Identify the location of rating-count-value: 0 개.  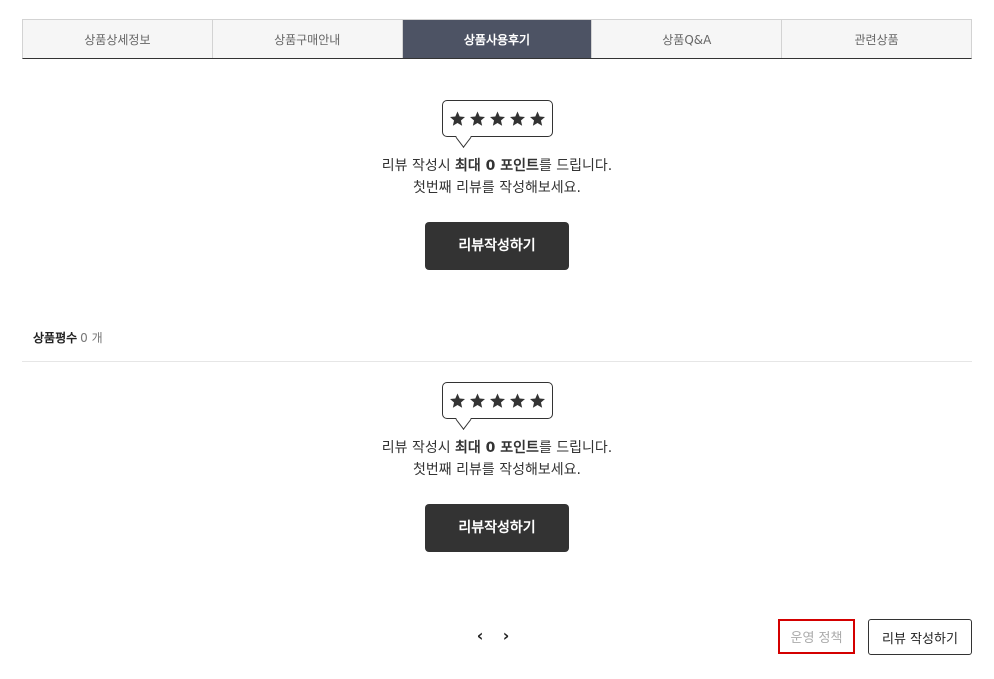
(91, 338).